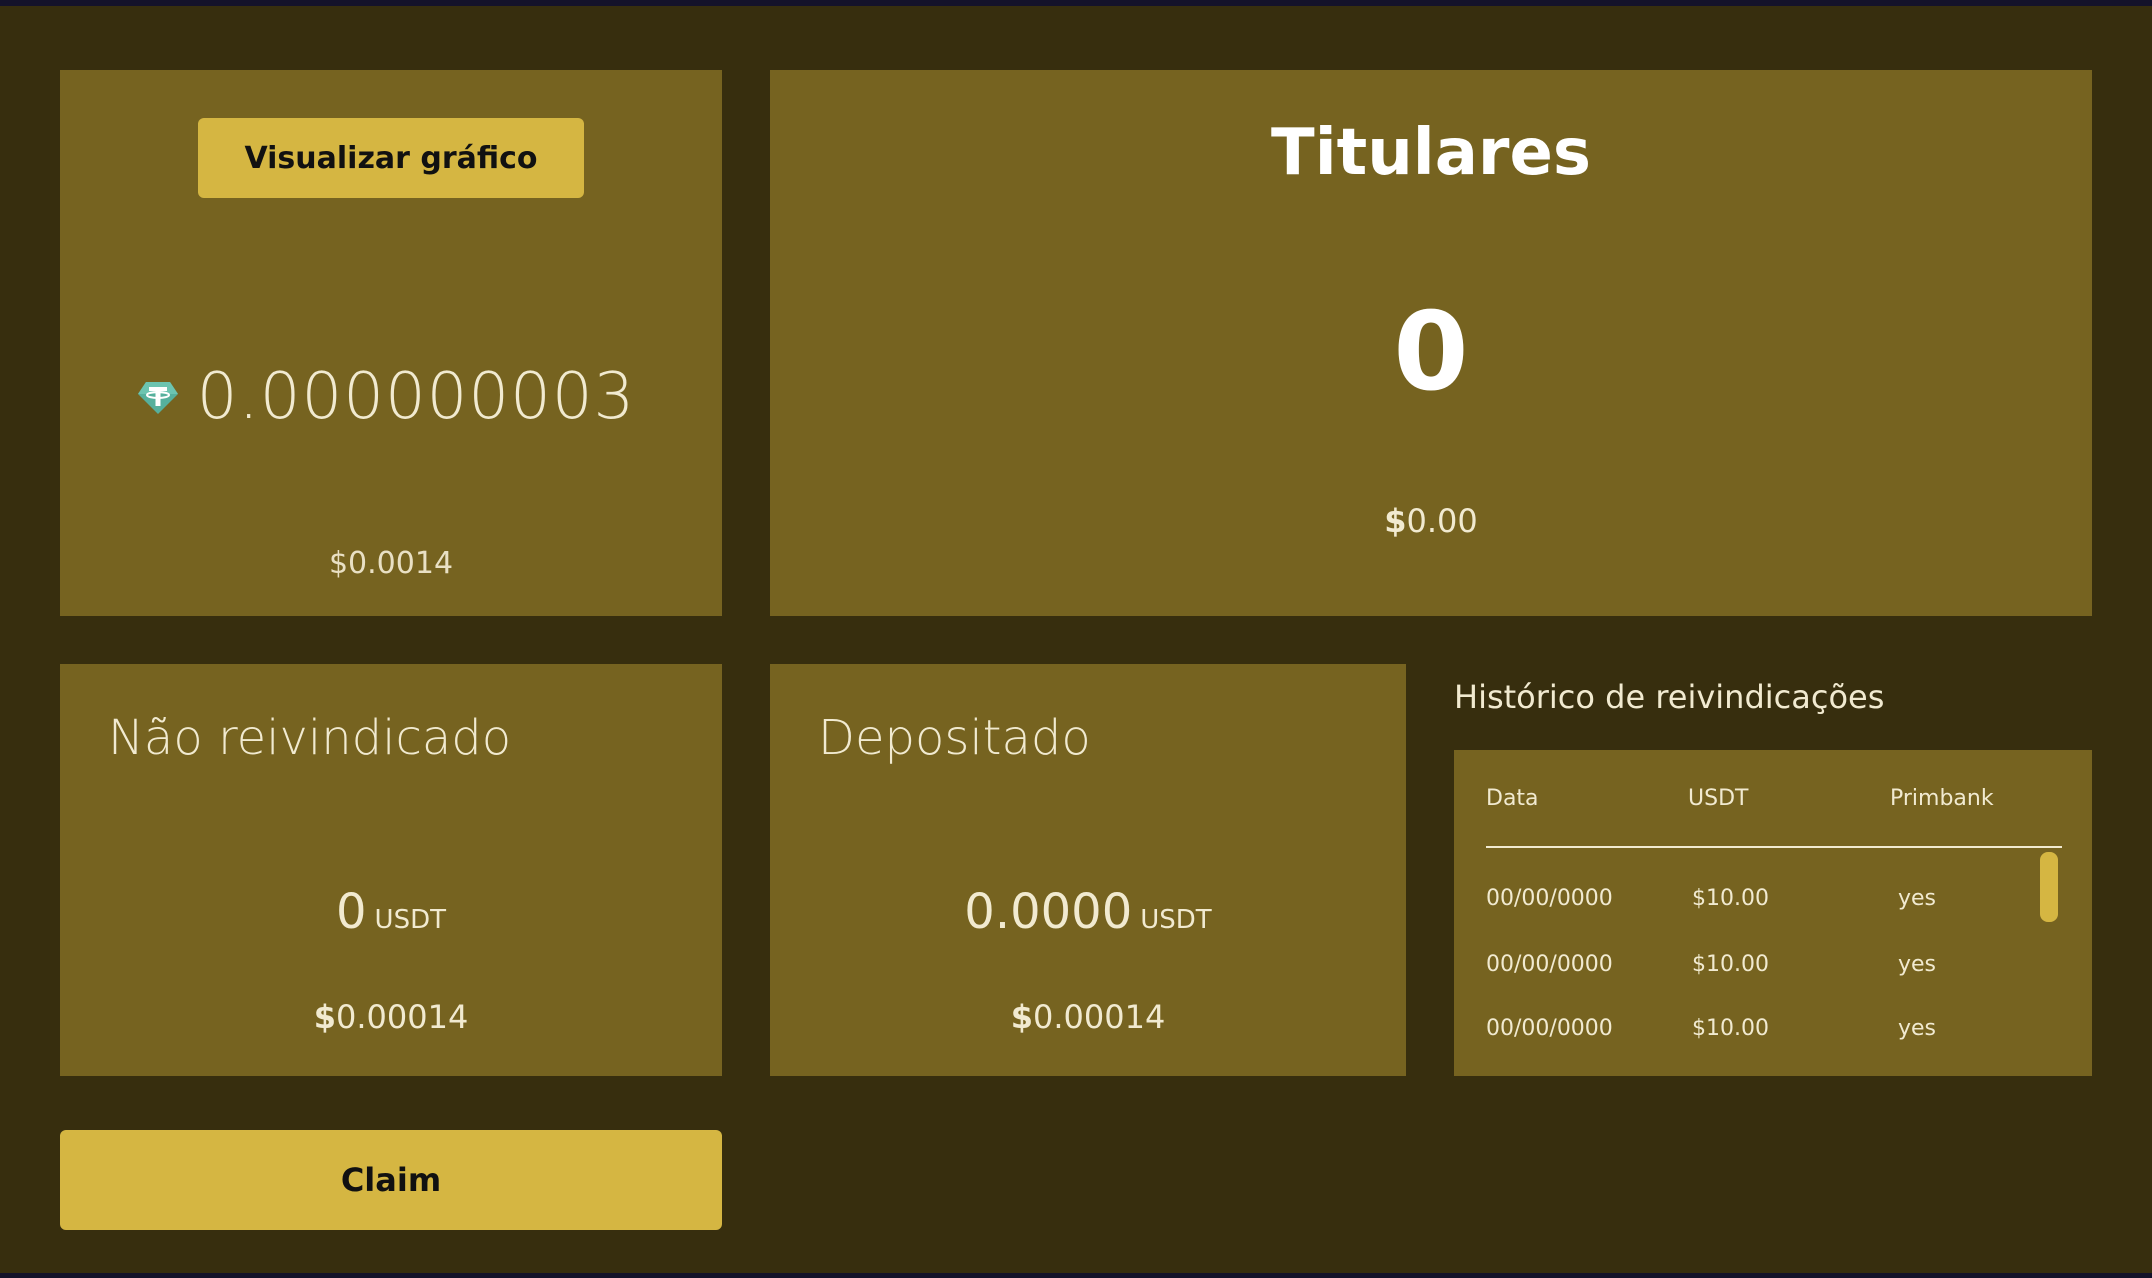 The image size is (2152, 1278). What do you see at coordinates (1088, 870) in the screenshot?
I see `deposited-card: Depositado 0.0000 USDT $0.00014` at bounding box center [1088, 870].